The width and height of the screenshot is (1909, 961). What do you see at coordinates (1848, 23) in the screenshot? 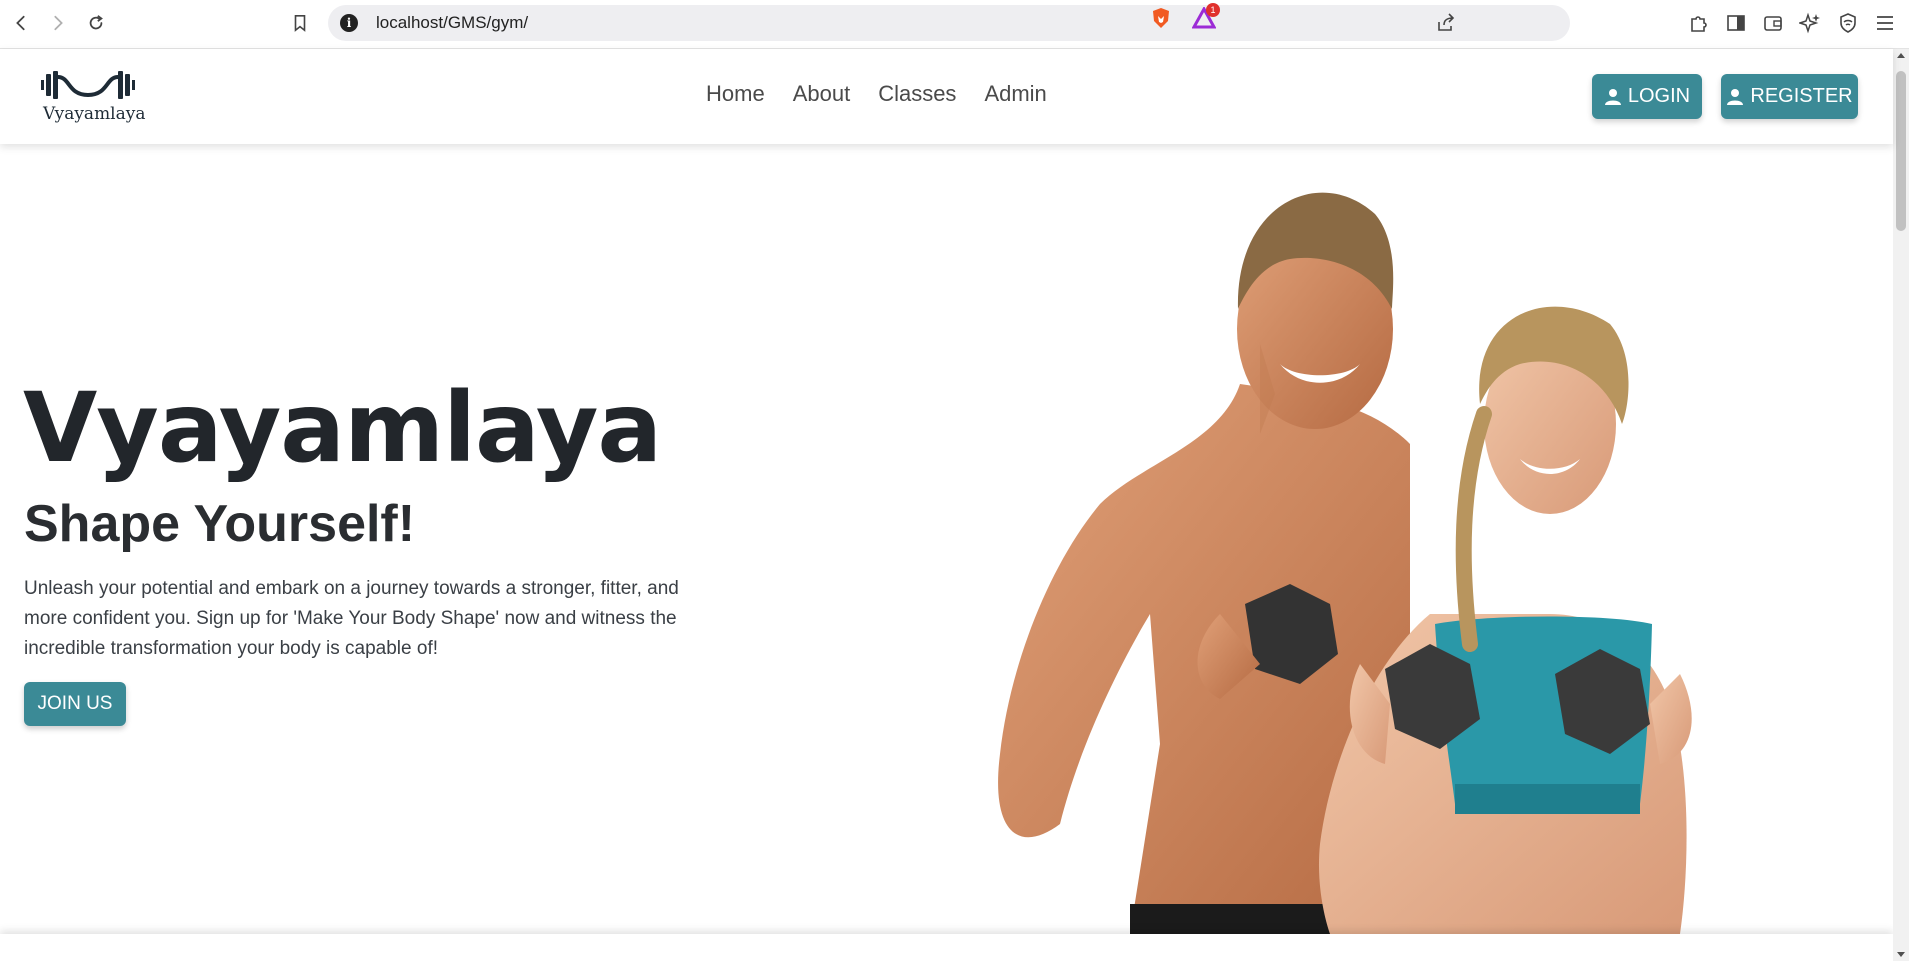
I see `vpn-shield-icon` at bounding box center [1848, 23].